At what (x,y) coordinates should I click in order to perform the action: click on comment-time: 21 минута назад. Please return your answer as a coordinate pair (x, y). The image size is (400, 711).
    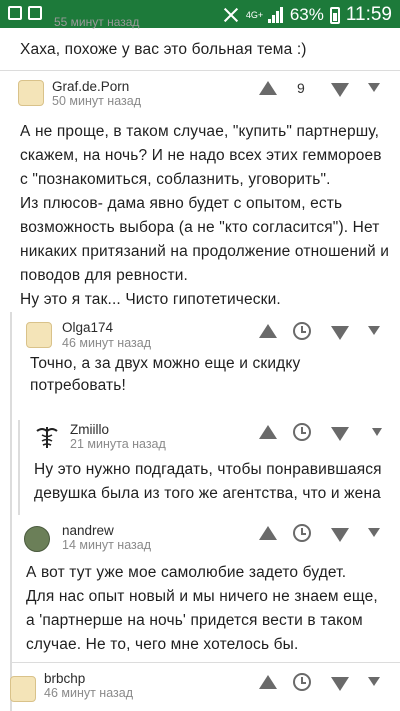
    Looking at the image, I should click on (118, 444).